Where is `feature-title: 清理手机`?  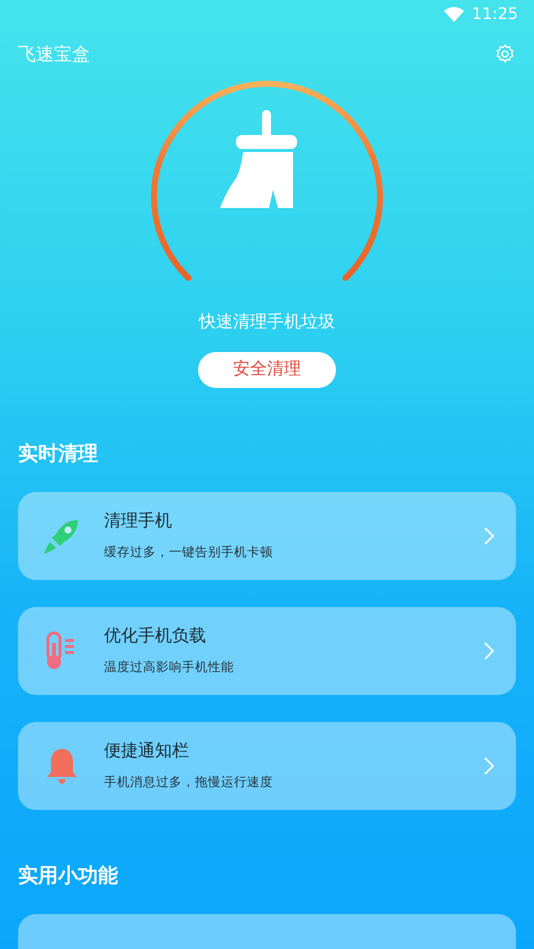
feature-title: 清理手机 is located at coordinates (138, 522).